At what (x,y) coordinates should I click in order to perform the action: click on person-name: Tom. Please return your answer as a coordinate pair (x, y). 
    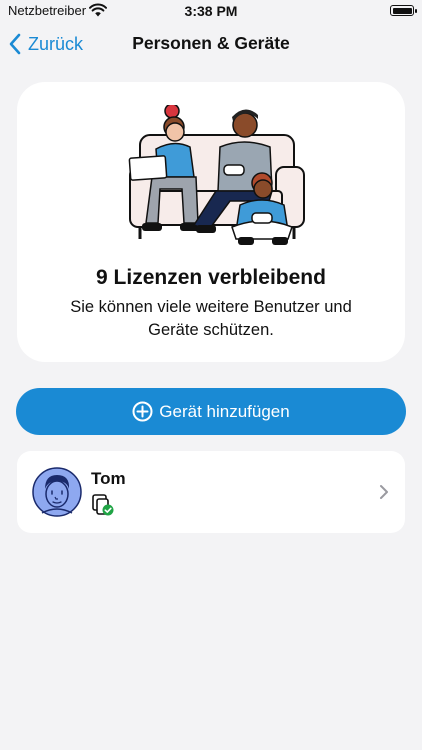
    Looking at the image, I should click on (108, 478).